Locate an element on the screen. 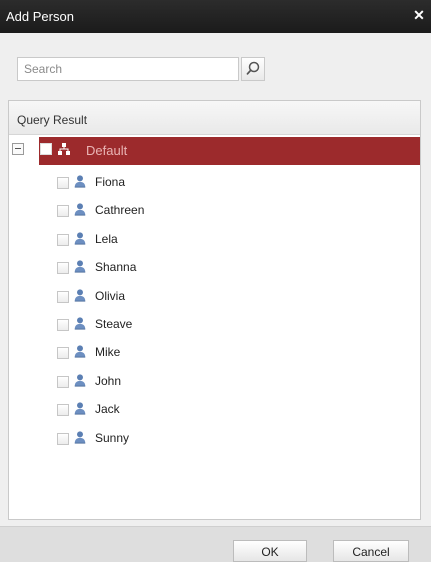 The width and height of the screenshot is (431, 562). person-name-label: Lela is located at coordinates (106, 239).